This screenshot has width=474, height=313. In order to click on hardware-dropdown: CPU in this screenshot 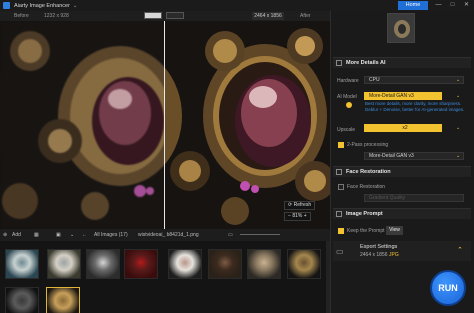, I will do `click(414, 80)`.